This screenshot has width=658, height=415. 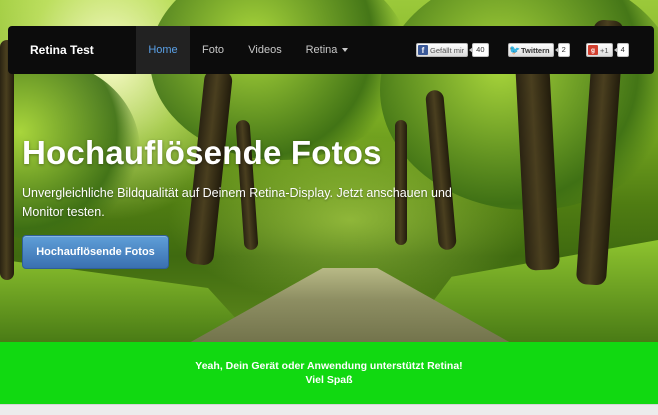 What do you see at coordinates (163, 50) in the screenshot?
I see `nav-home: Home` at bounding box center [163, 50].